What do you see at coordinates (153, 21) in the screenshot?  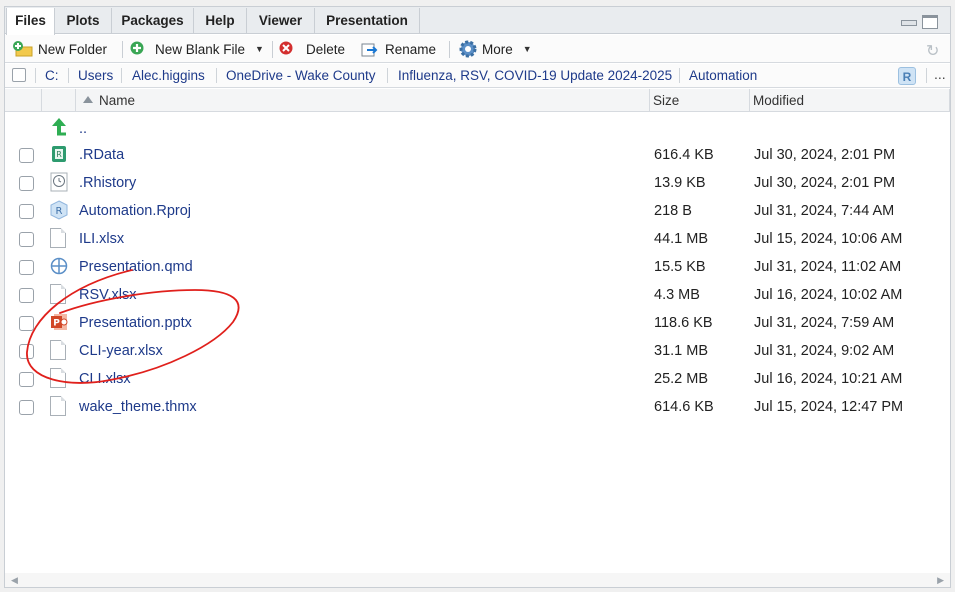 I see `tab-packages: Packages` at bounding box center [153, 21].